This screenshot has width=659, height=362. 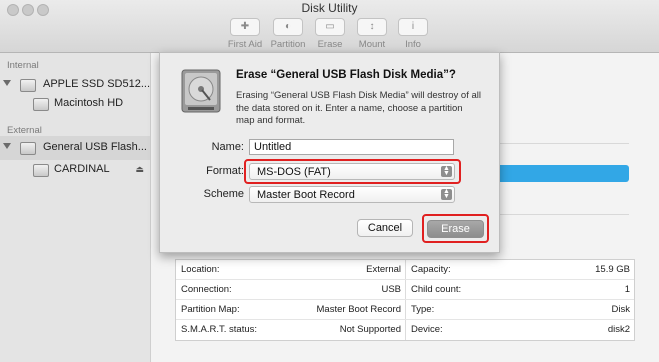 I want to click on scheme-label: Scheme, so click(x=223, y=194).